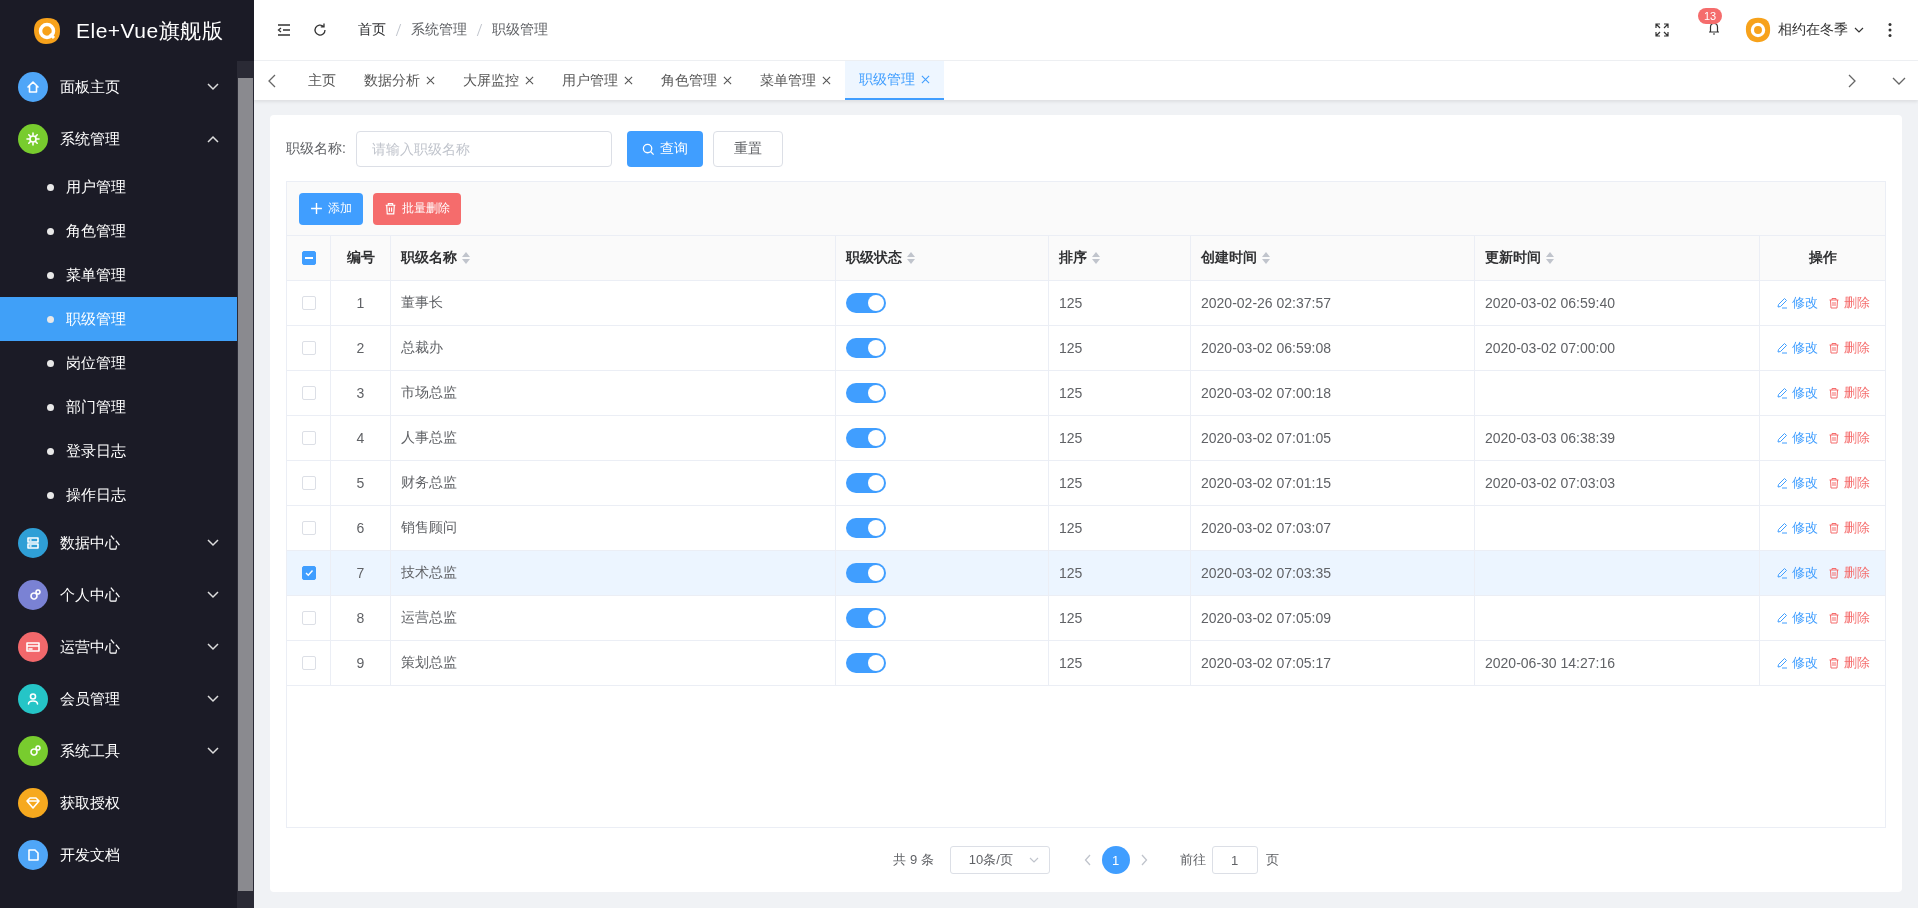  What do you see at coordinates (1234, 860) in the screenshot?
I see `page-input: 1` at bounding box center [1234, 860].